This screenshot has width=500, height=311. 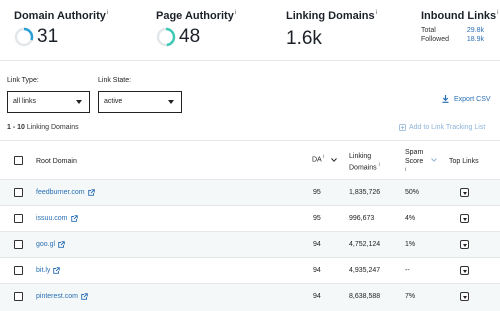 What do you see at coordinates (16, 127) in the screenshot?
I see `results-range: 1 - 10` at bounding box center [16, 127].